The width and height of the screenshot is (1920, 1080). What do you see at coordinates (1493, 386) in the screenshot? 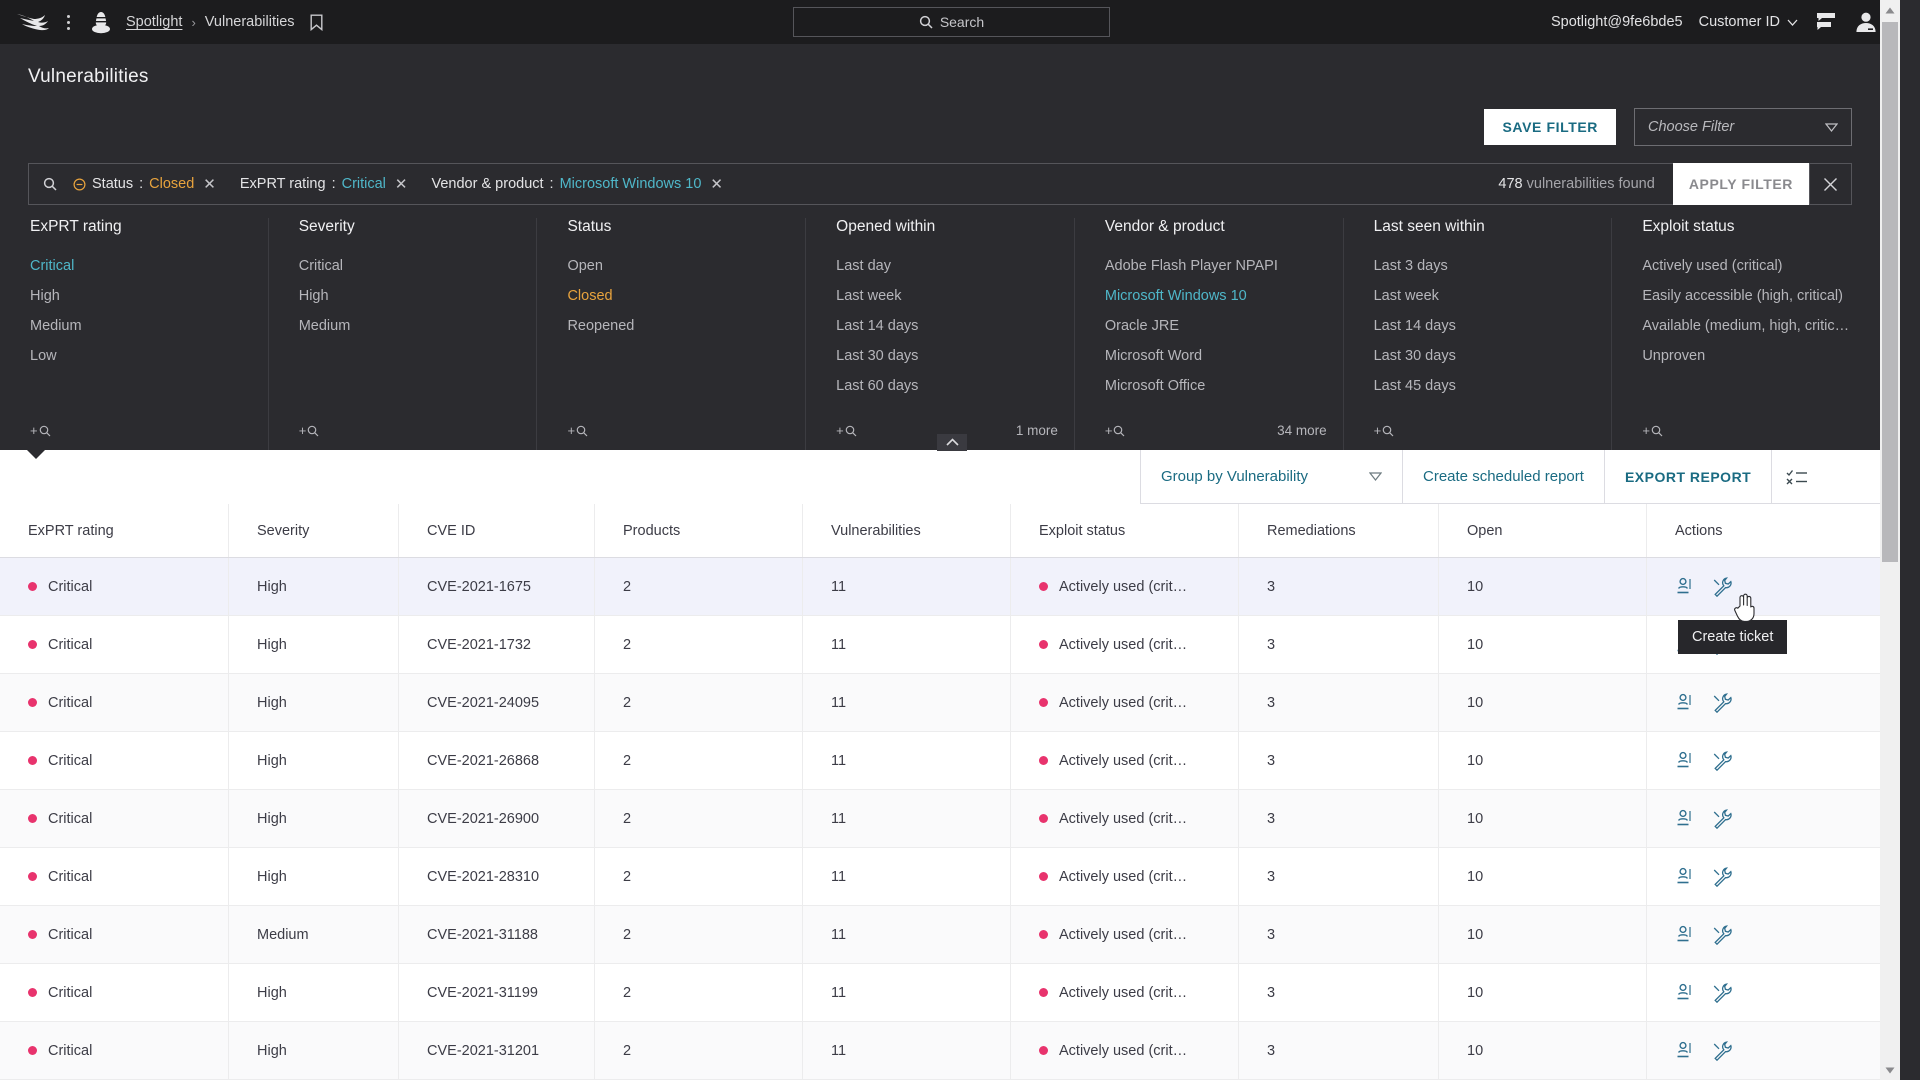
I see `facet-option: Last 45 days` at bounding box center [1493, 386].